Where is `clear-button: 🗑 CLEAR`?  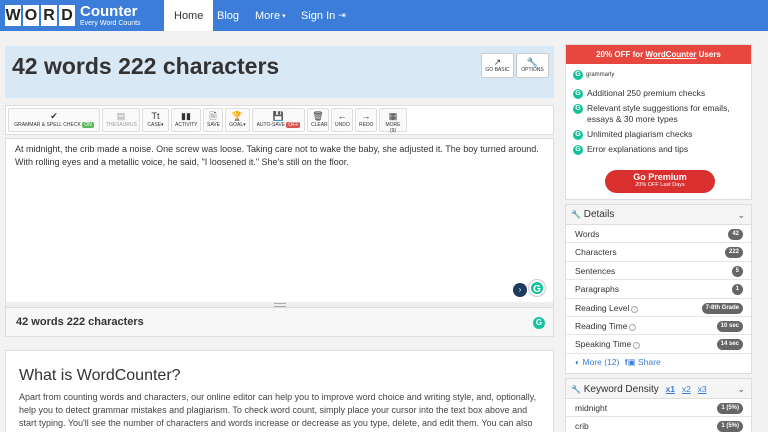
clear-button: 🗑 CLEAR is located at coordinates (318, 120).